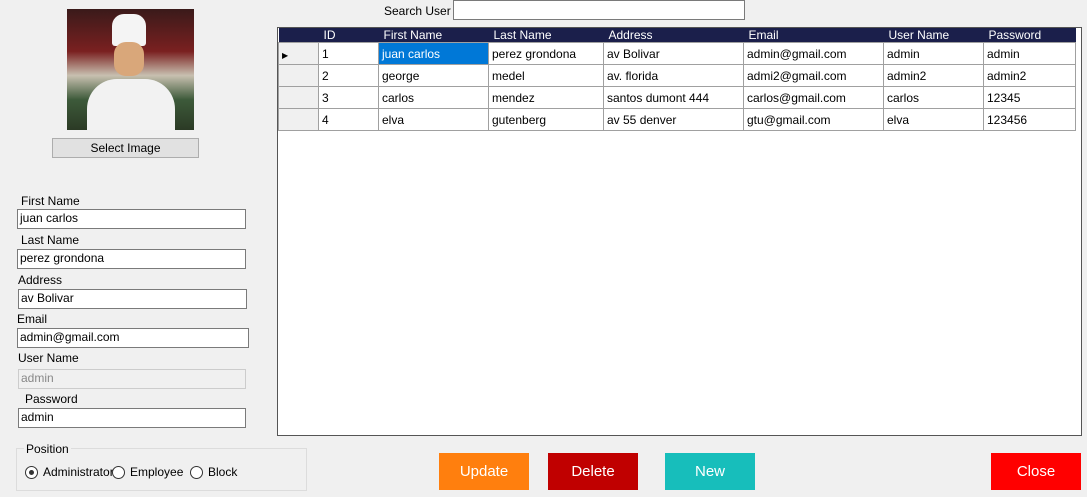  I want to click on search-user-label: Search User, so click(417, 11).